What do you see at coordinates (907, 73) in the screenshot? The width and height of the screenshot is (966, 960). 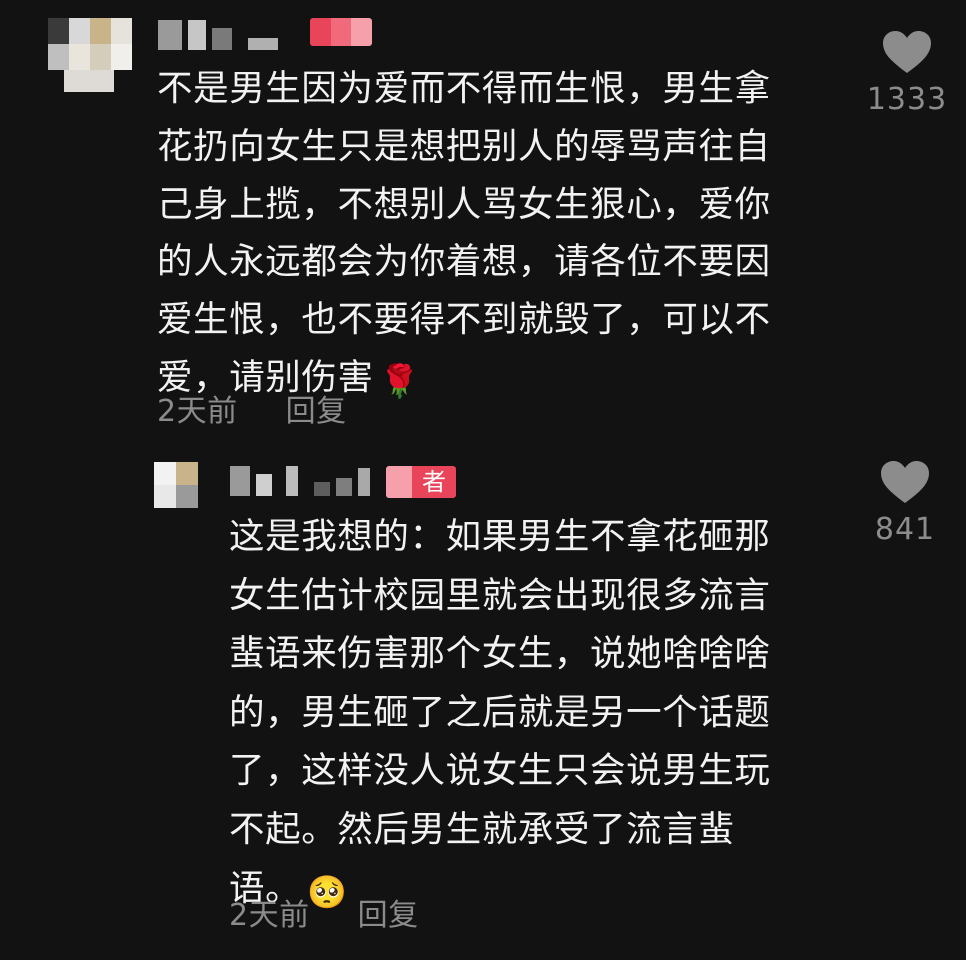 I see `like-button: 1333` at bounding box center [907, 73].